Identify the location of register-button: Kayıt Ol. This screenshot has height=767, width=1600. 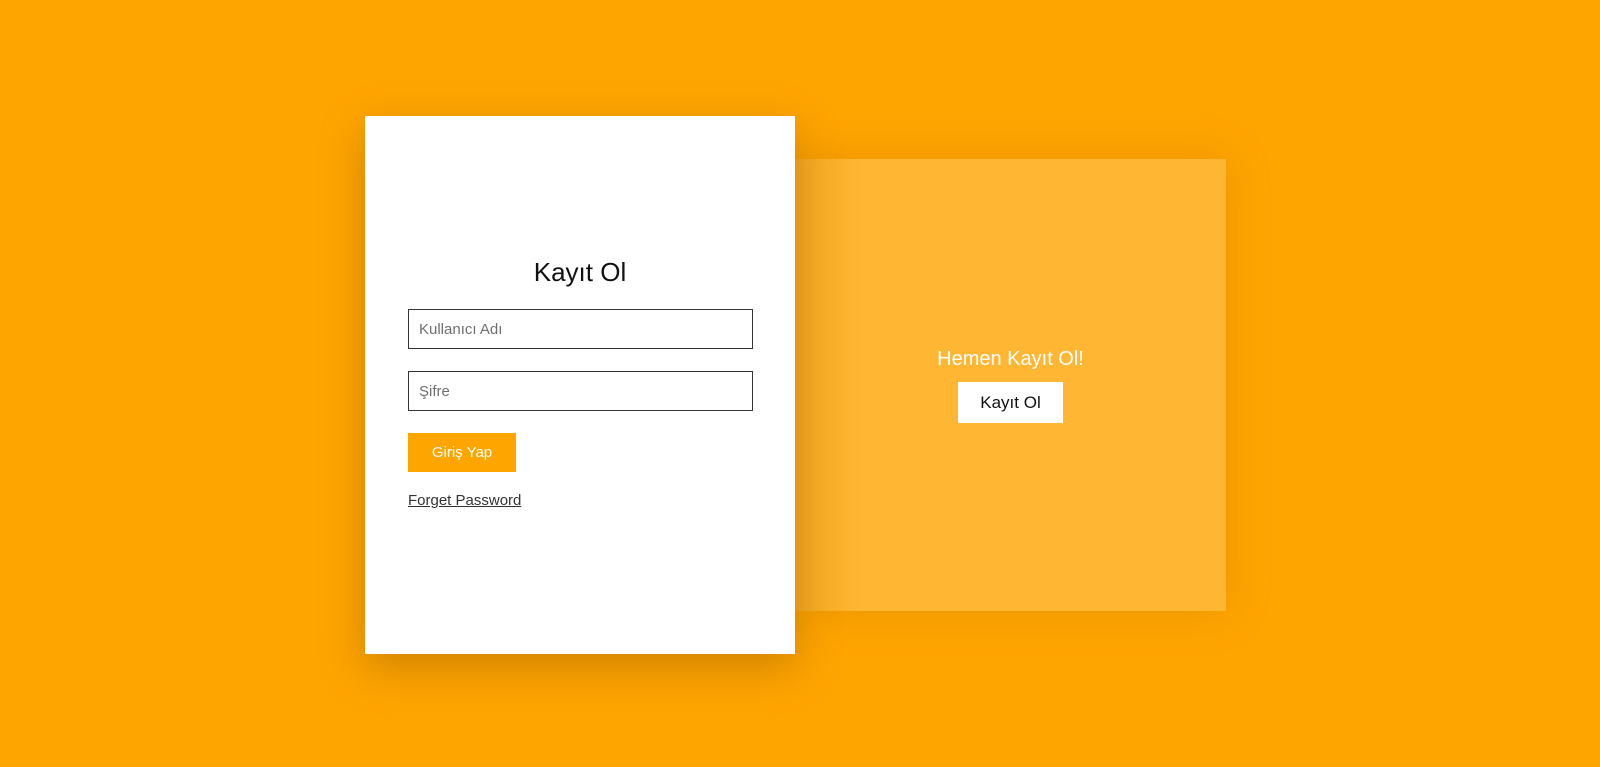
(1010, 402).